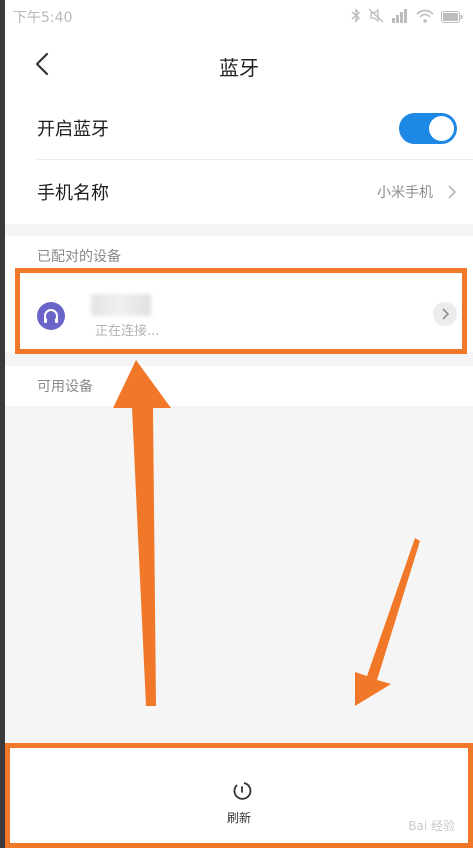 Image resolution: width=473 pixels, height=848 pixels. Describe the element at coordinates (387, 622) in the screenshot. I see `annotation-arrow-down` at that location.